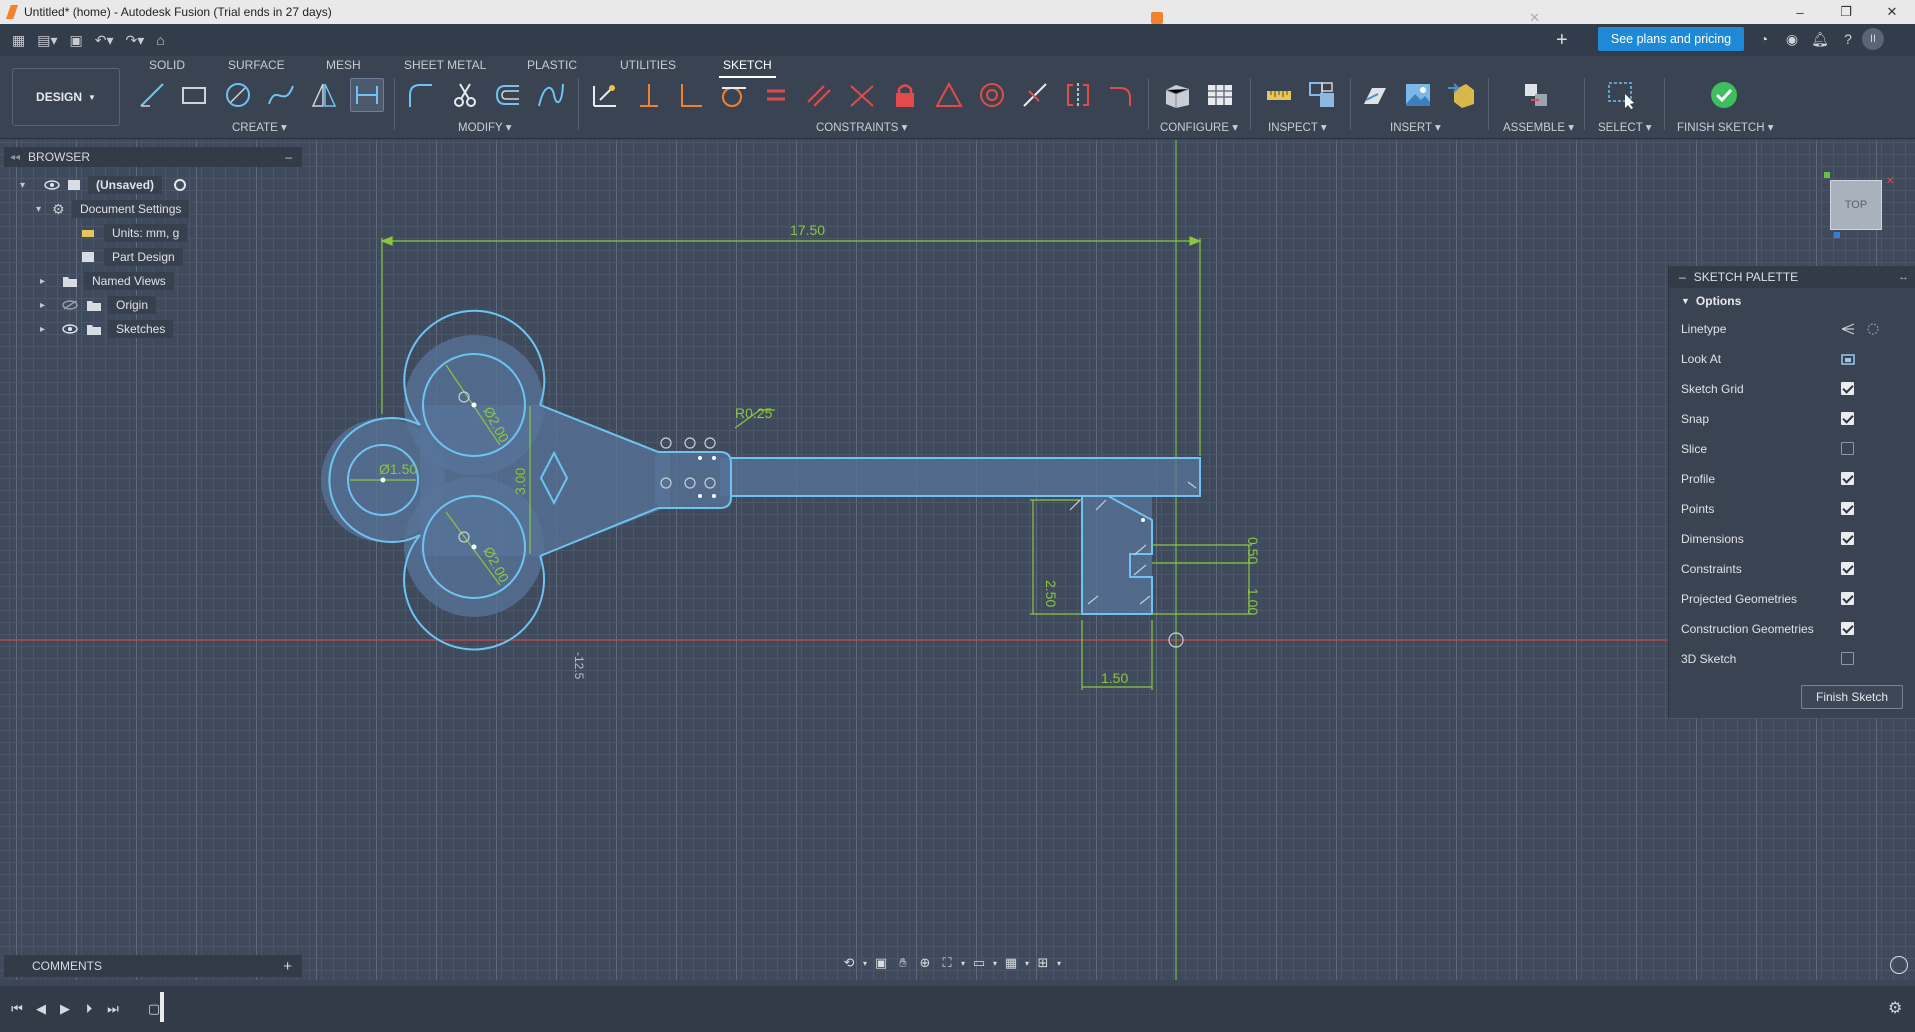  I want to click on close-window-button: ✕, so click(1892, 12).